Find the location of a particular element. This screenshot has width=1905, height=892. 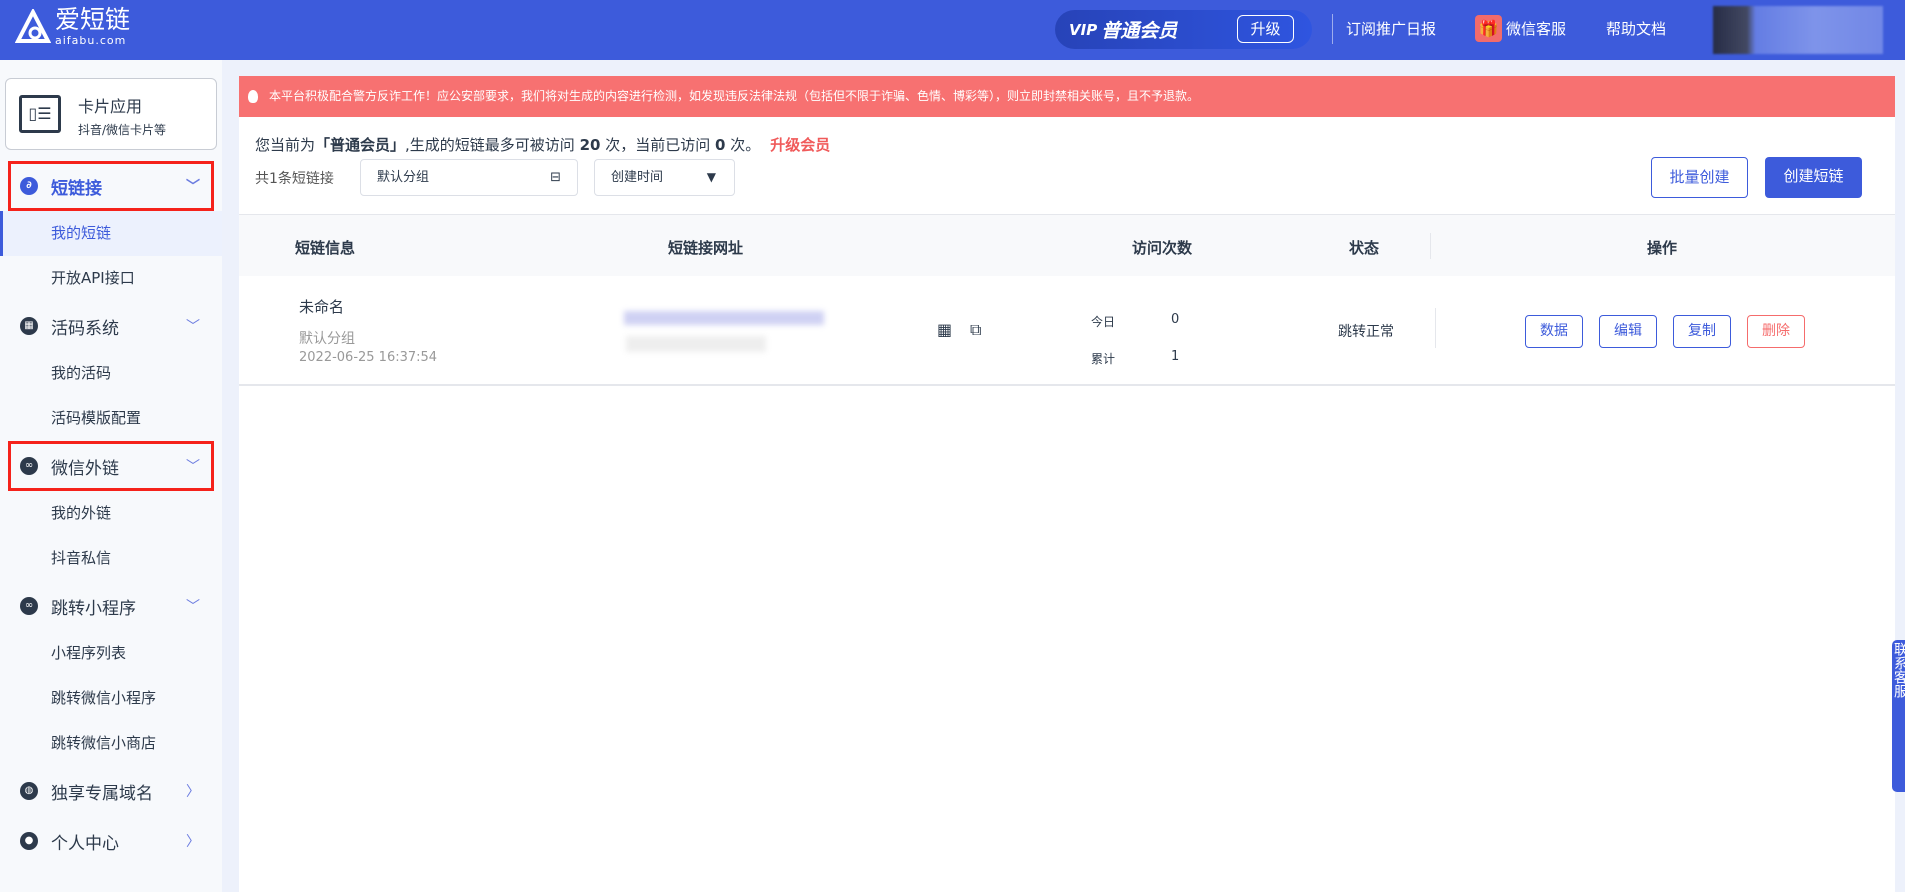

create-link-button: 创建短链 is located at coordinates (1813, 177).